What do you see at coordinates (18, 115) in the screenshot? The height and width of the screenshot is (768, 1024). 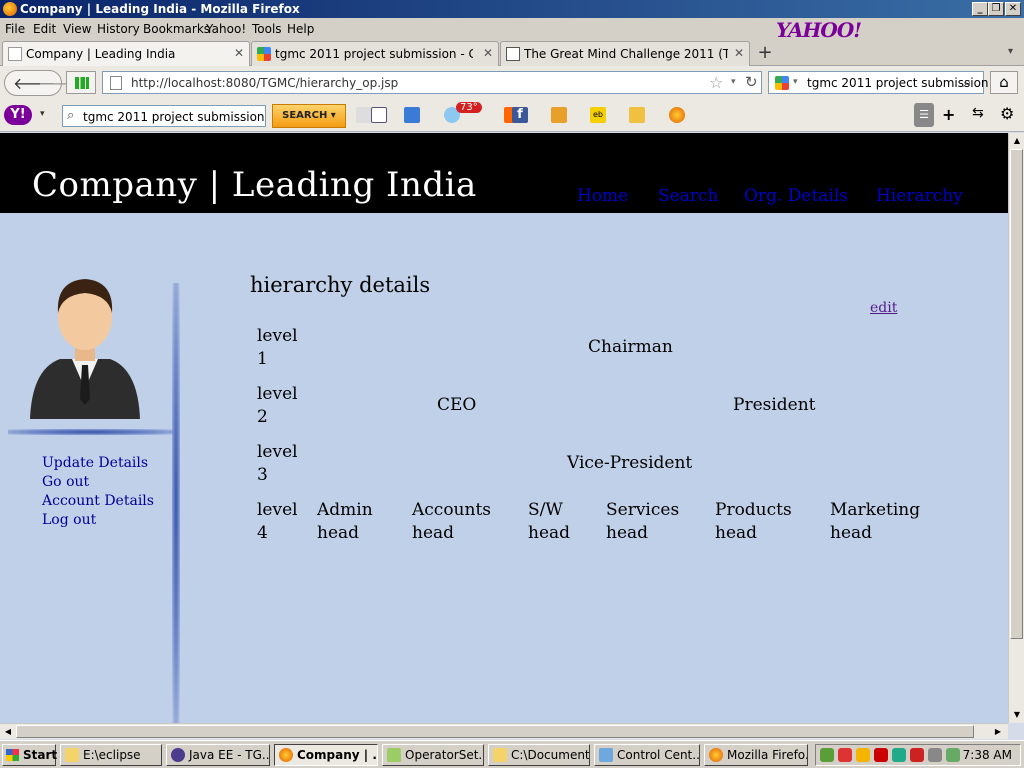 I see `yahoo-menu-icon: Y!` at bounding box center [18, 115].